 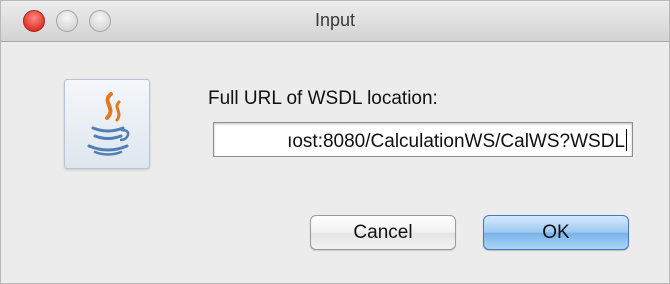 I want to click on wsdl-url-label: Full URL of WSDL location:, so click(x=323, y=98).